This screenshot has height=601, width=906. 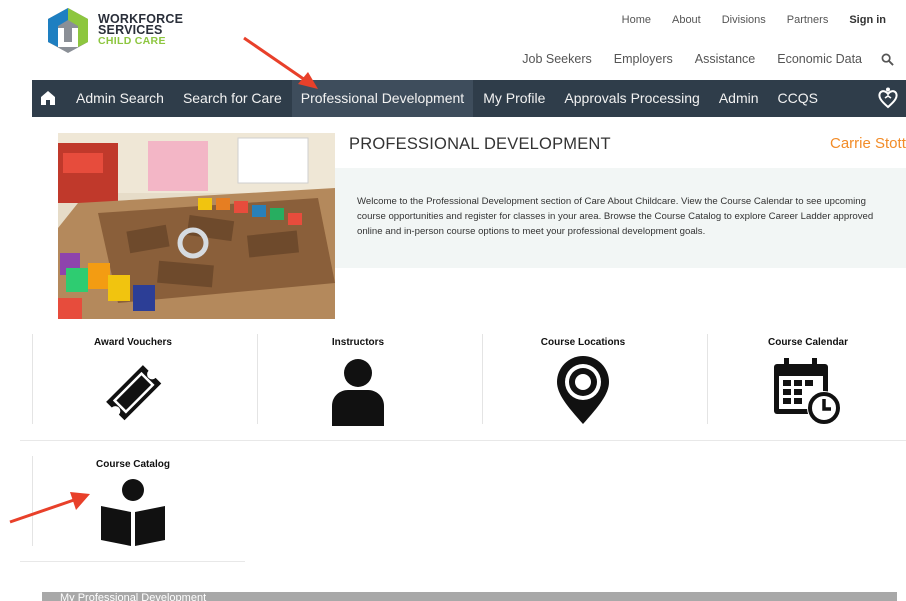 I want to click on nav-my-profile: My Profile, so click(x=514, y=98).